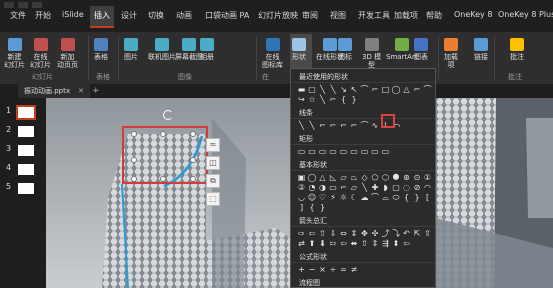 The height and width of the screenshot is (288, 553). What do you see at coordinates (312, 99) in the screenshot?
I see `shape-option-icon: ☆` at bounding box center [312, 99].